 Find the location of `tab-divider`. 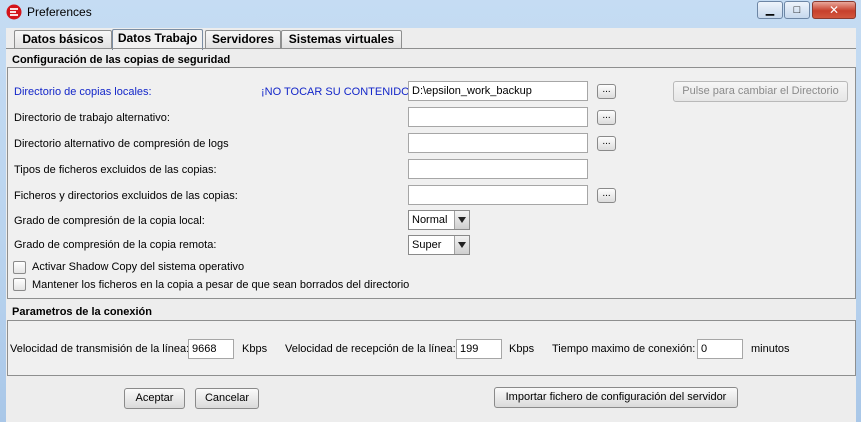

tab-divider is located at coordinates (431, 48).